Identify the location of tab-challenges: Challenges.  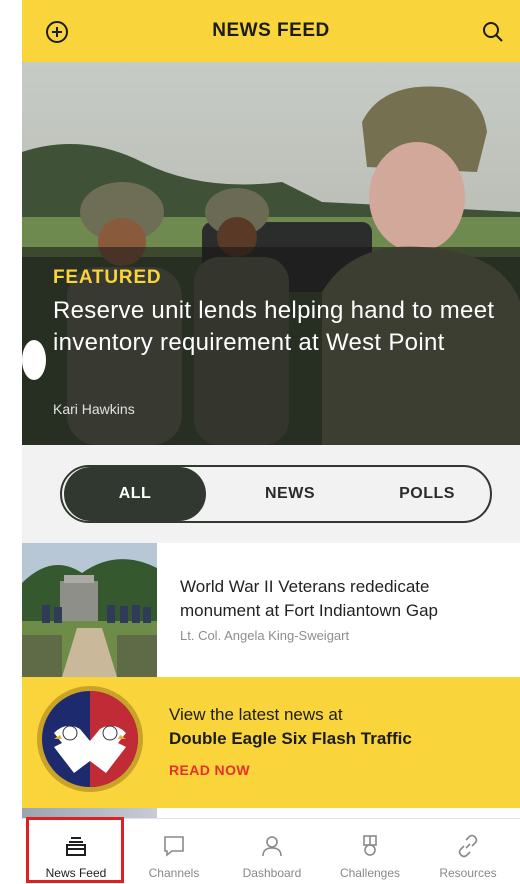
(370, 851).